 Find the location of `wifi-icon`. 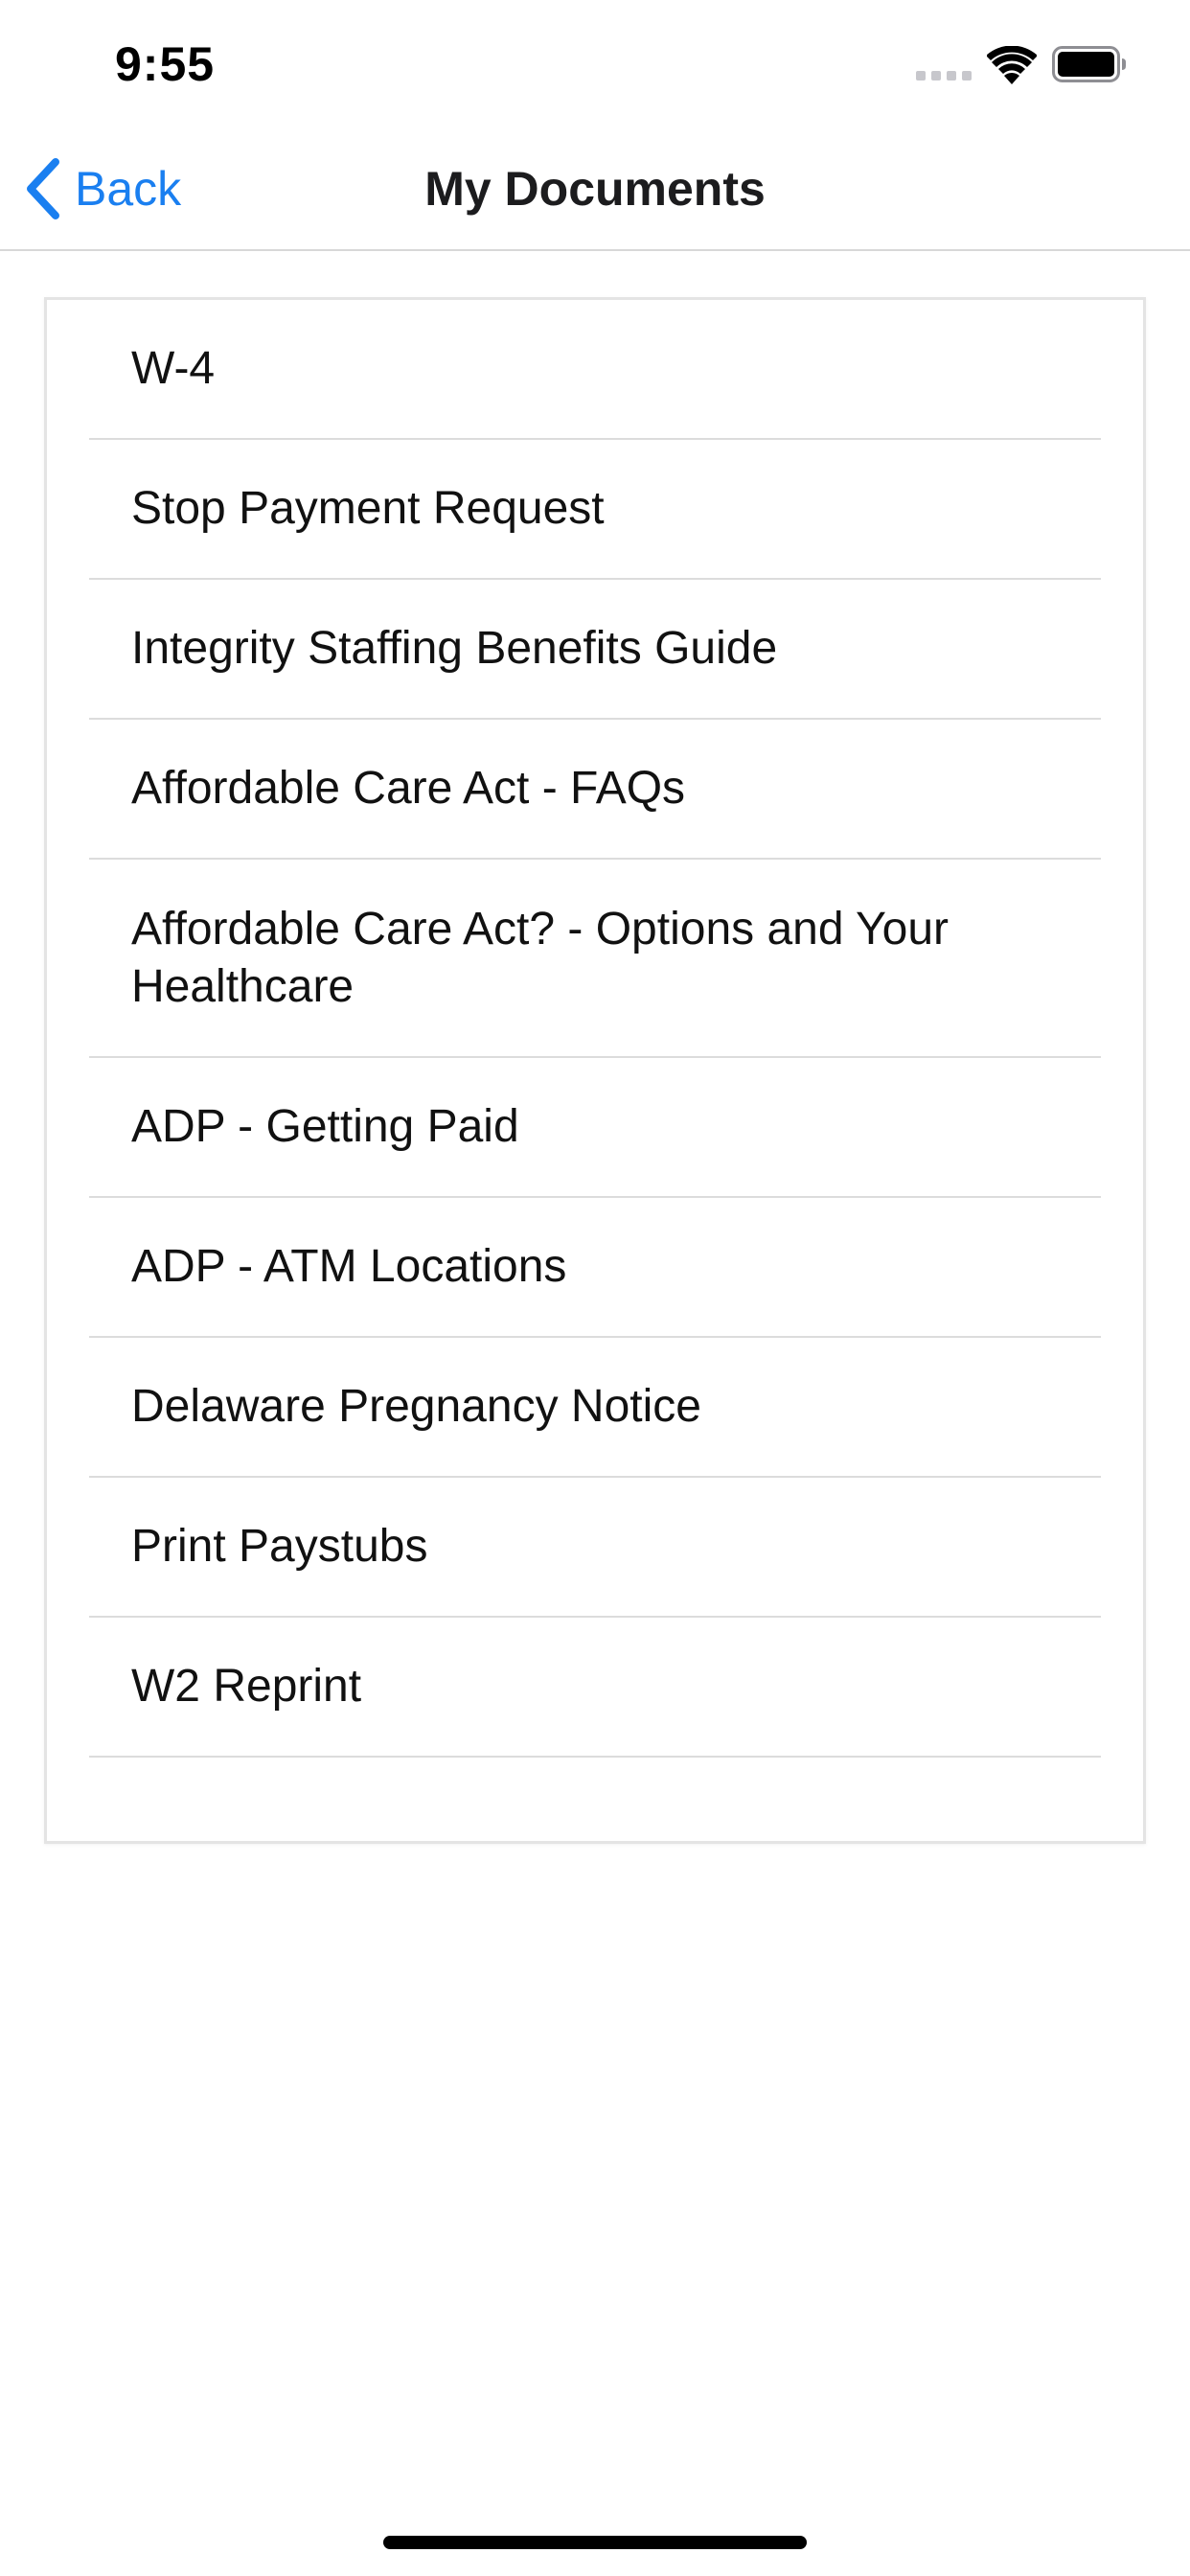

wifi-icon is located at coordinates (1012, 65).